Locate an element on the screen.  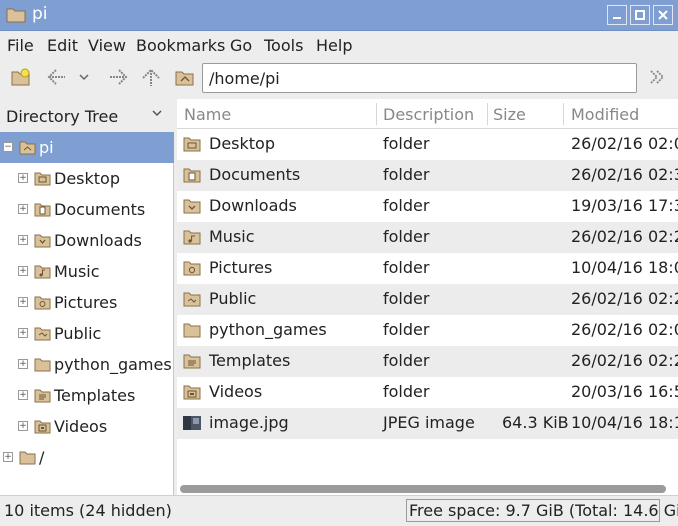
tree-item-root: + / is located at coordinates (87, 457).